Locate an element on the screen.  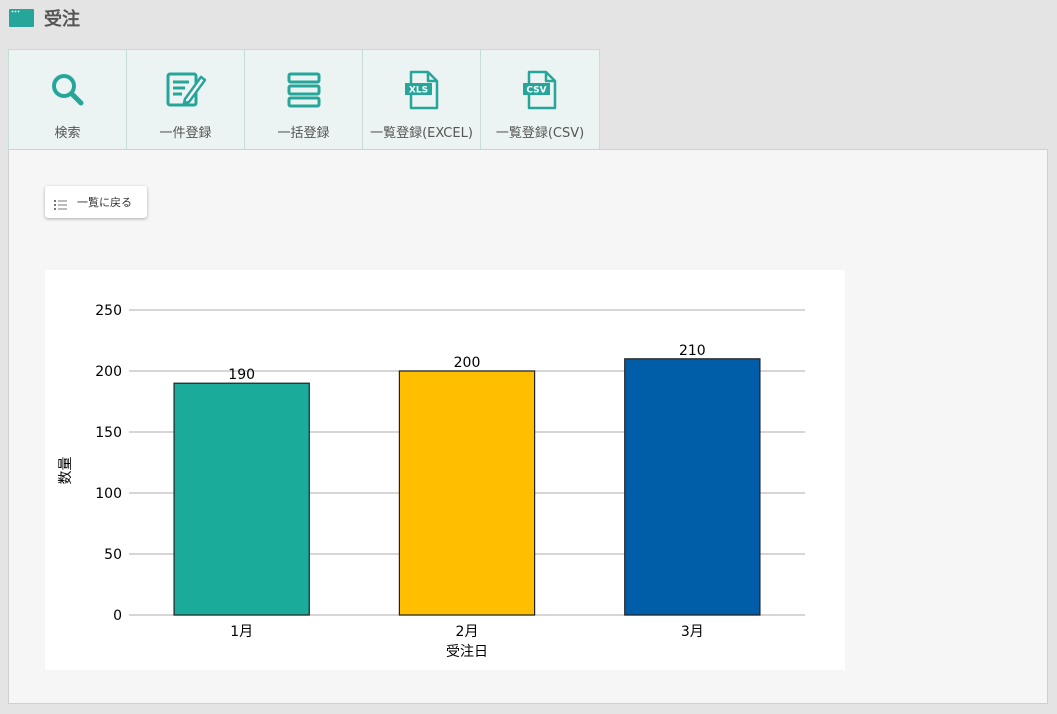
csv-file-icon: CSV is located at coordinates (540, 90).